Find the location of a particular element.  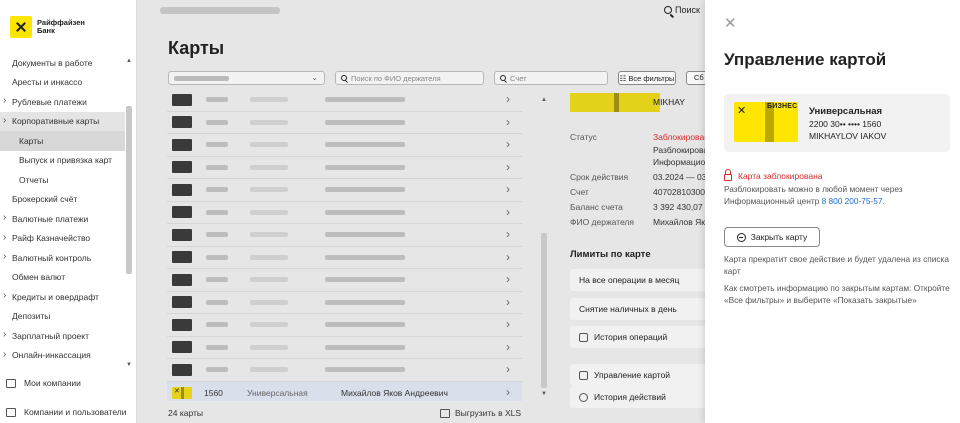

sidebar-item: Депозиты is located at coordinates (62, 317).